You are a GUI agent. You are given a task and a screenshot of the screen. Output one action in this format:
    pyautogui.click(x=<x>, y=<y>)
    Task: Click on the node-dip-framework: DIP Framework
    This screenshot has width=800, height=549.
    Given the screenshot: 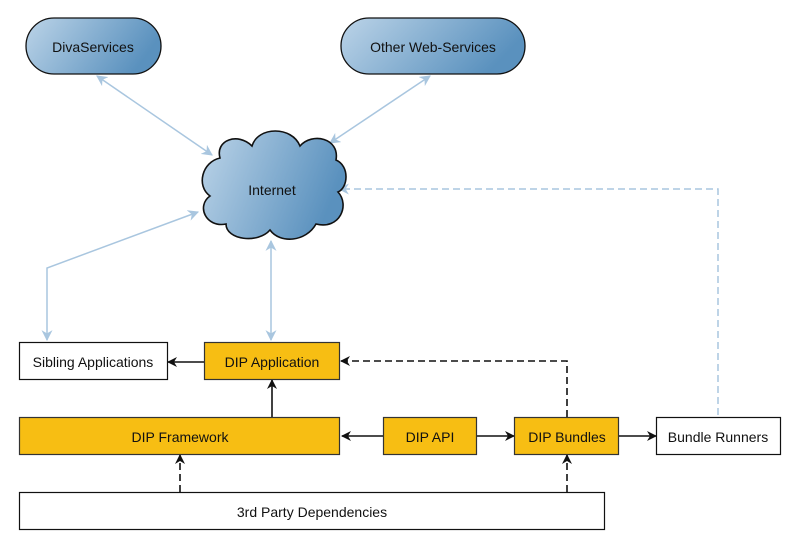 What is the action you would take?
    pyautogui.click(x=179, y=436)
    